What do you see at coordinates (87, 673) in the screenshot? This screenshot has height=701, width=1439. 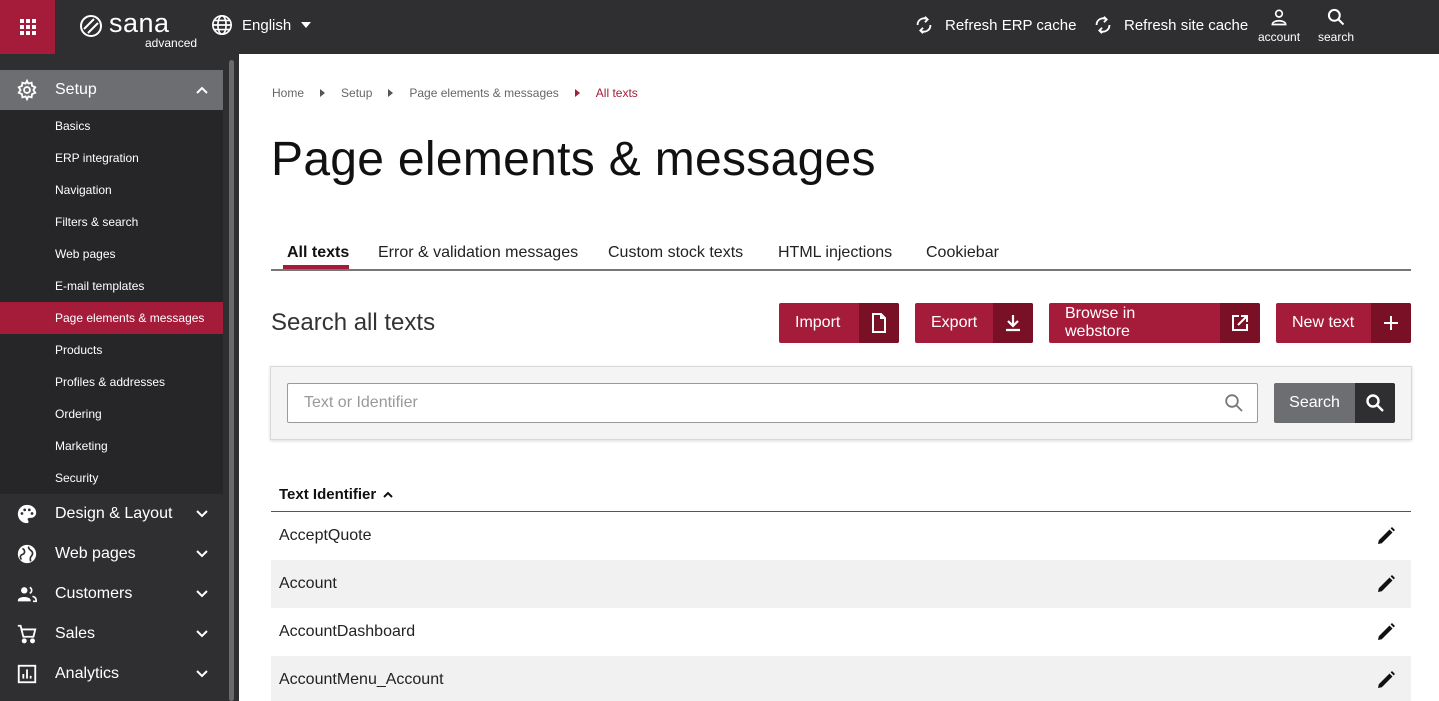 I see `sidebar-section-label: Analytics` at bounding box center [87, 673].